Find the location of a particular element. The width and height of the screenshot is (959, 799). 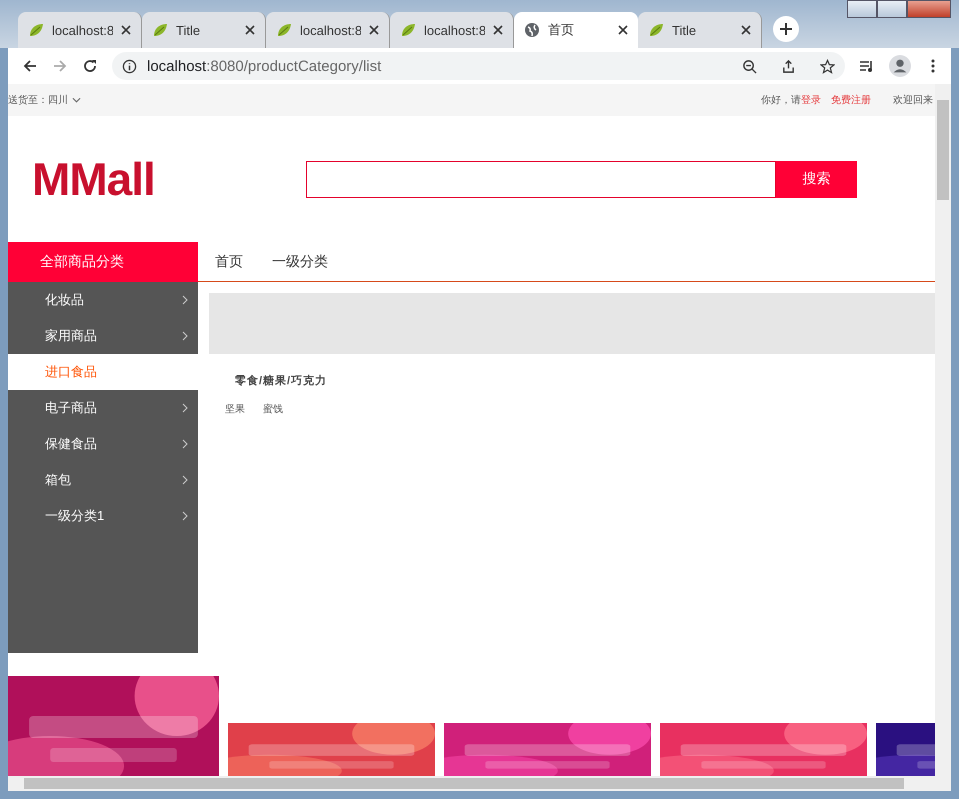

subcategory-link: 蜜饯 is located at coordinates (273, 409).